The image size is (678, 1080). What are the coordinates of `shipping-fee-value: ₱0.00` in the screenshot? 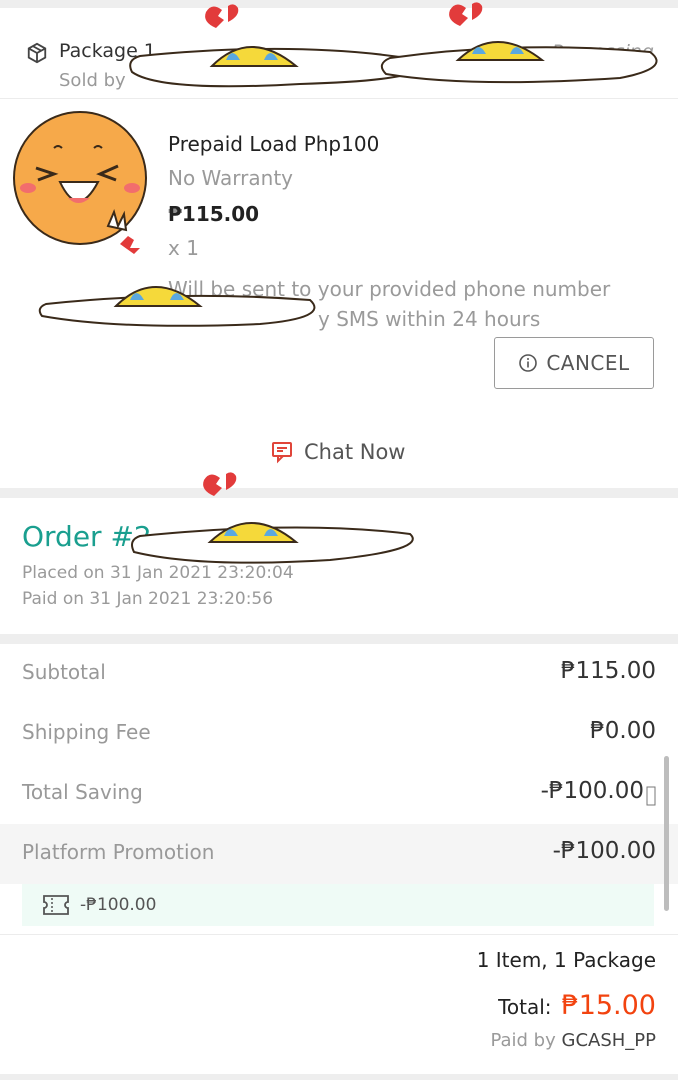 It's located at (623, 731).